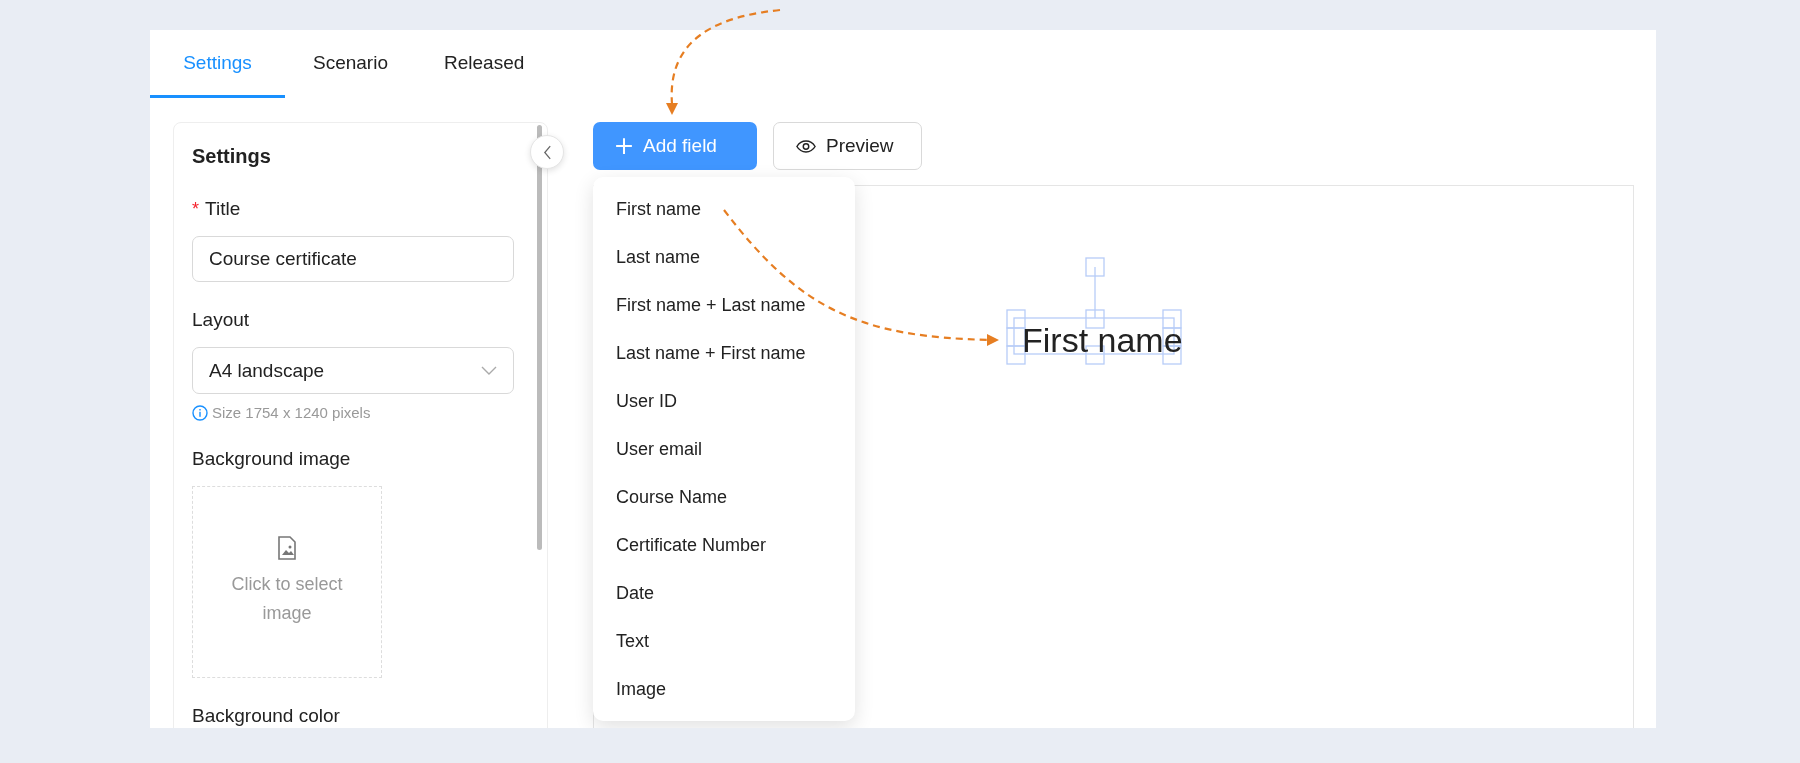  Describe the element at coordinates (350, 64) in the screenshot. I see `tab: Scenario` at that location.